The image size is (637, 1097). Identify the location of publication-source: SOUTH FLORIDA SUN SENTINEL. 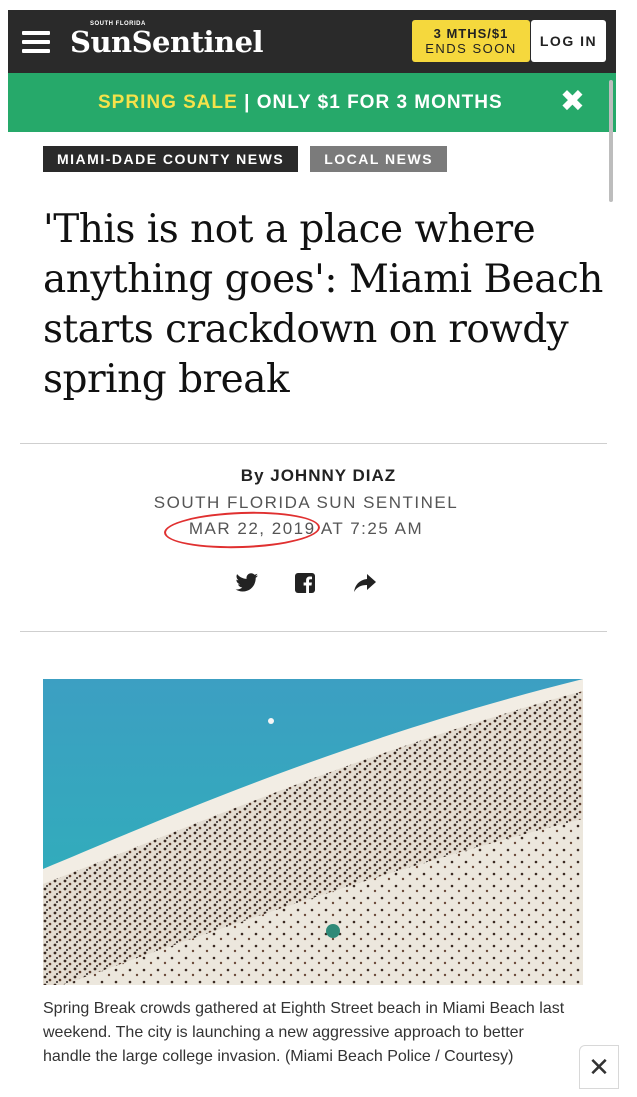
(306, 502).